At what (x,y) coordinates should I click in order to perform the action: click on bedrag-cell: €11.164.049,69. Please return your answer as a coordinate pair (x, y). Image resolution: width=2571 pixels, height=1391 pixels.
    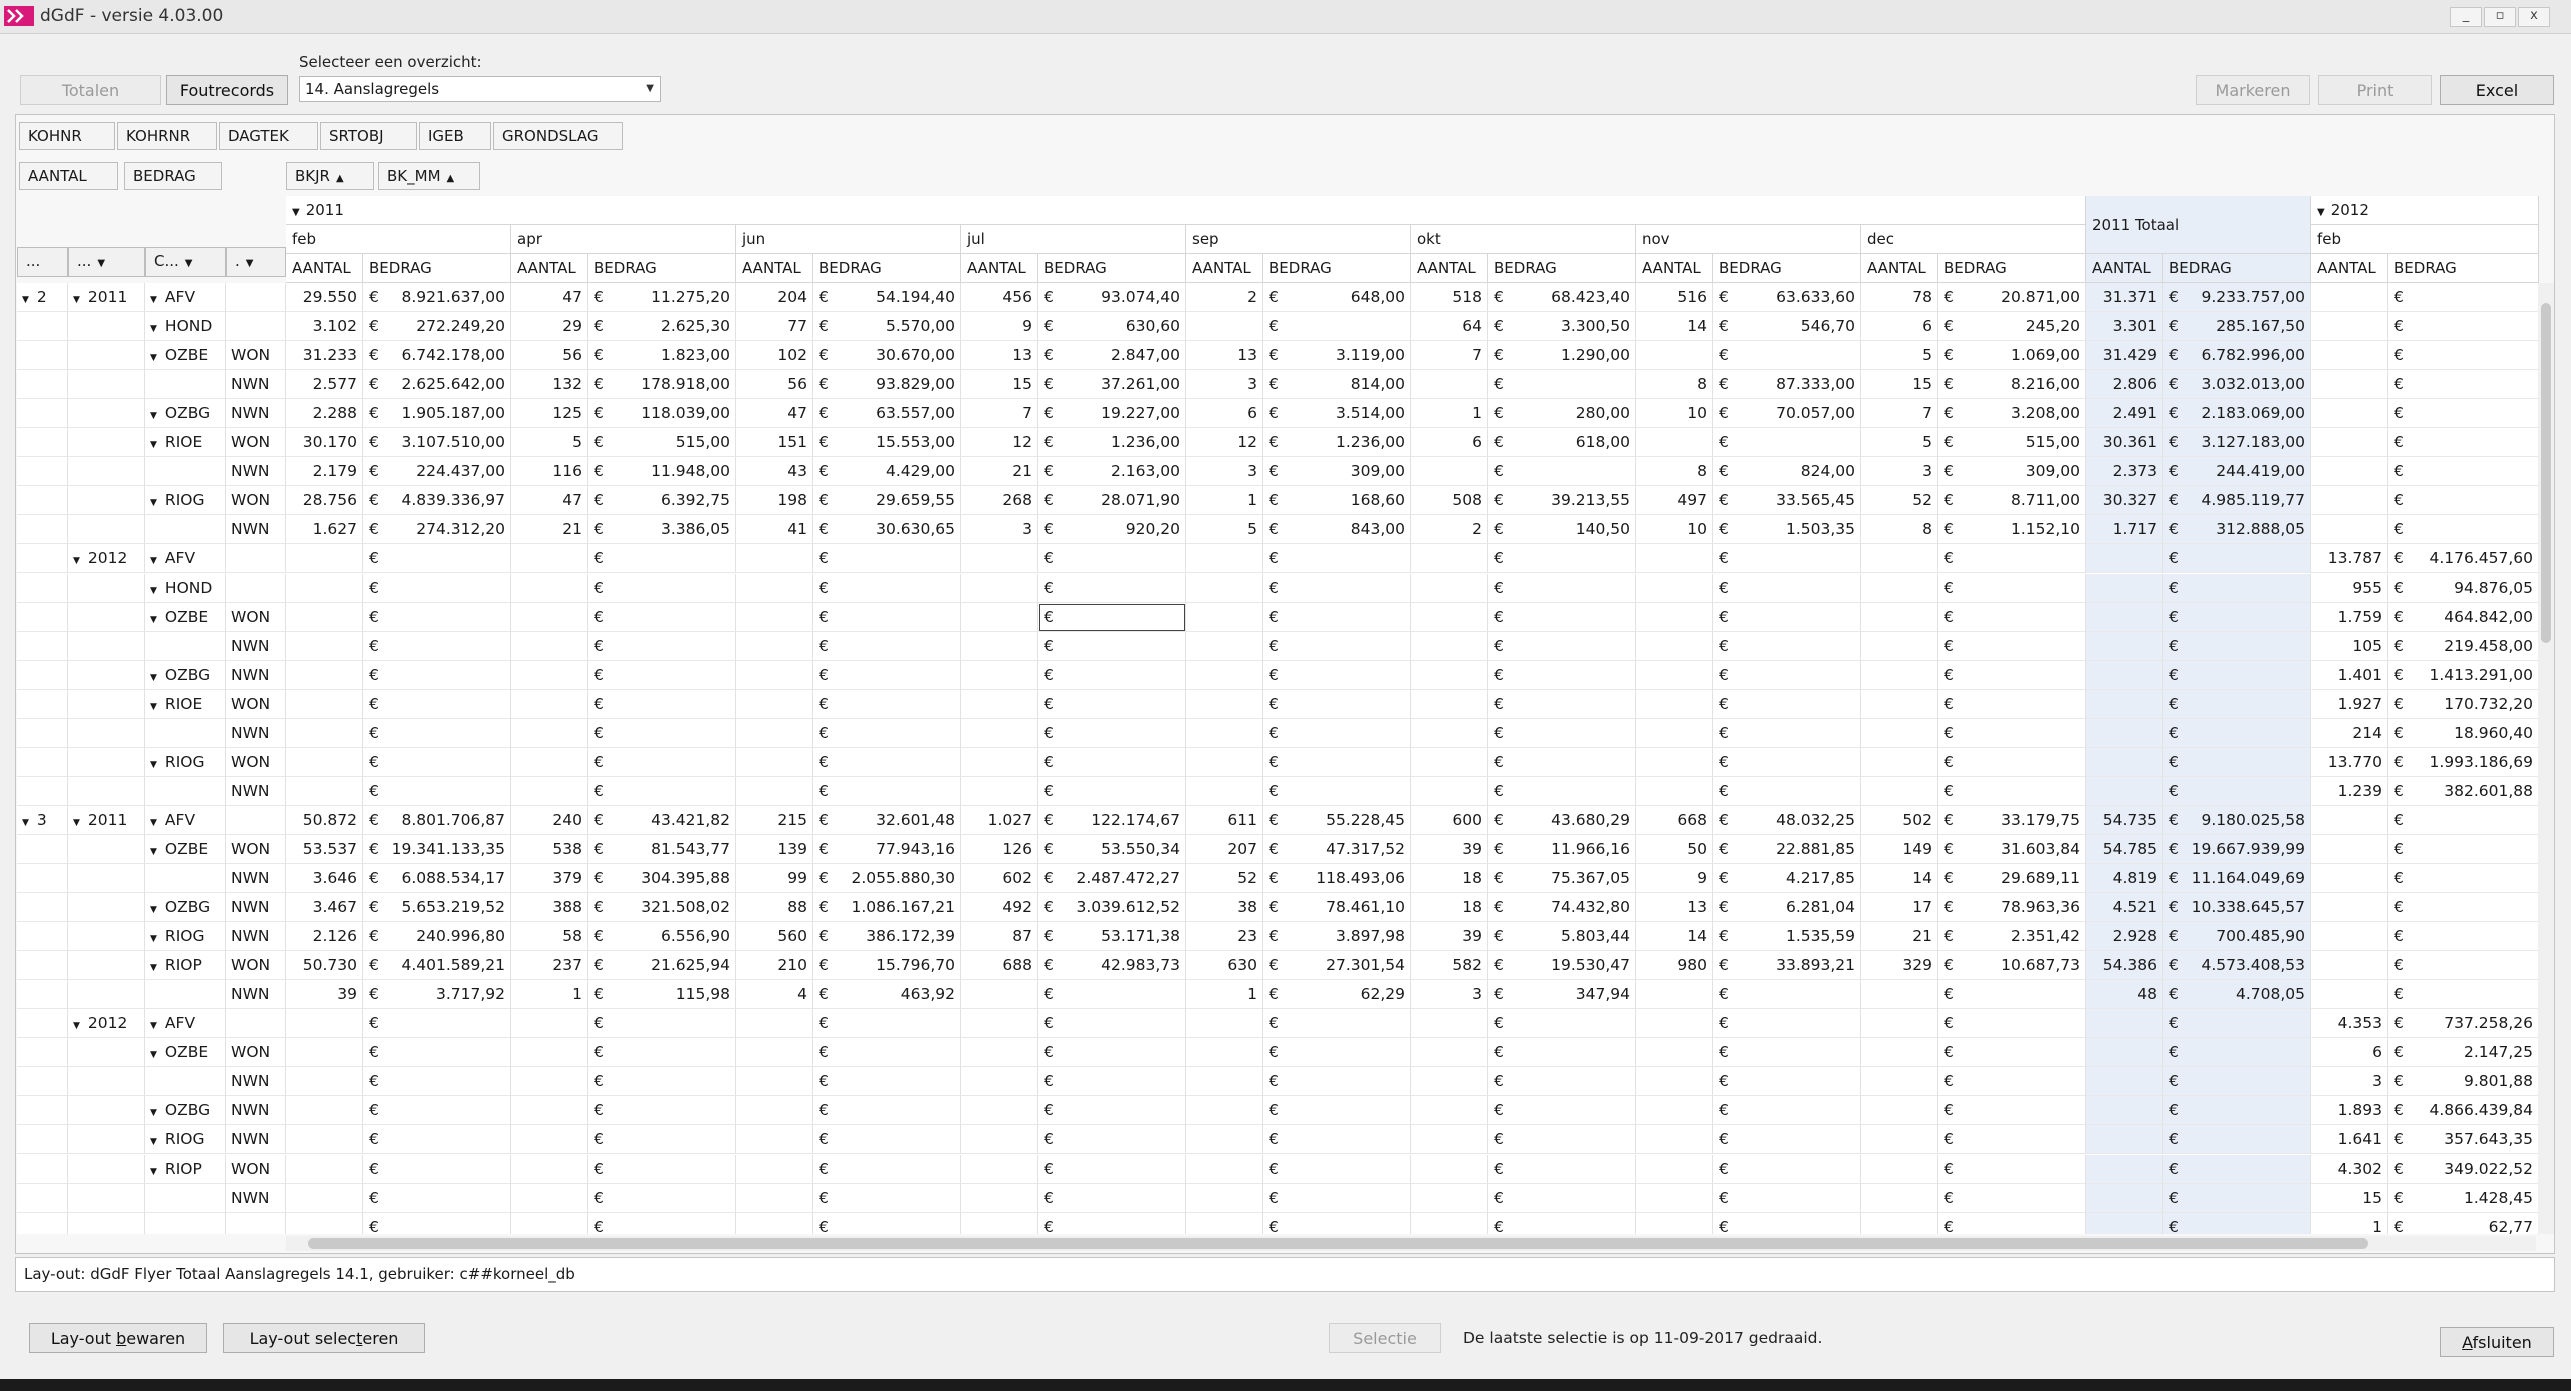
    Looking at the image, I should click on (2237, 878).